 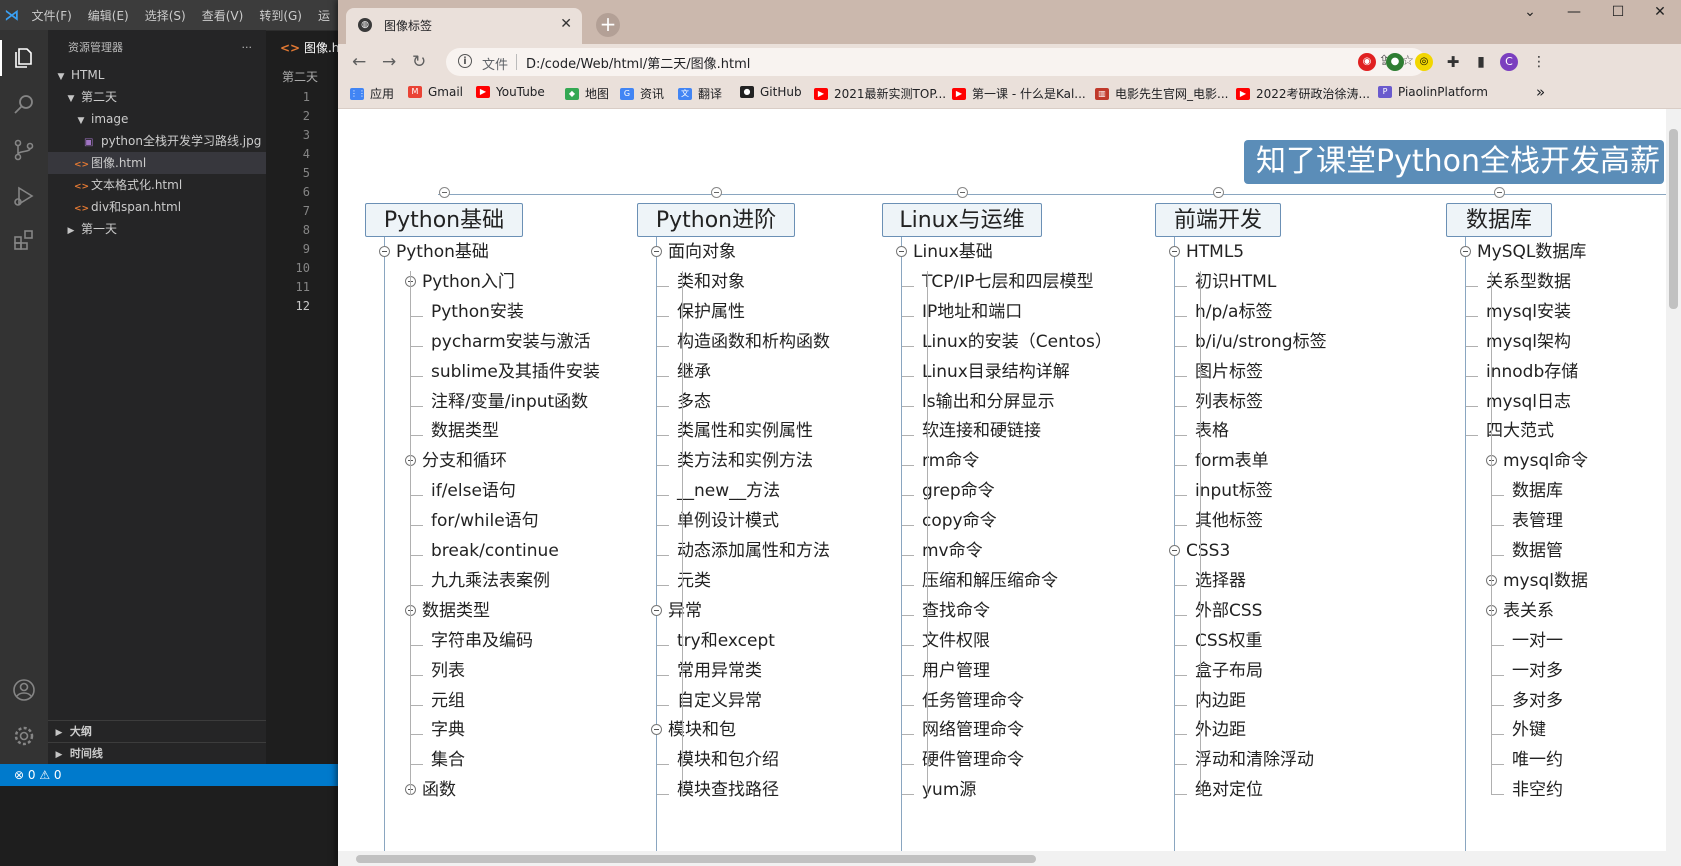 What do you see at coordinates (482, 641) in the screenshot?
I see `mind-map-node: 字符串及编码` at bounding box center [482, 641].